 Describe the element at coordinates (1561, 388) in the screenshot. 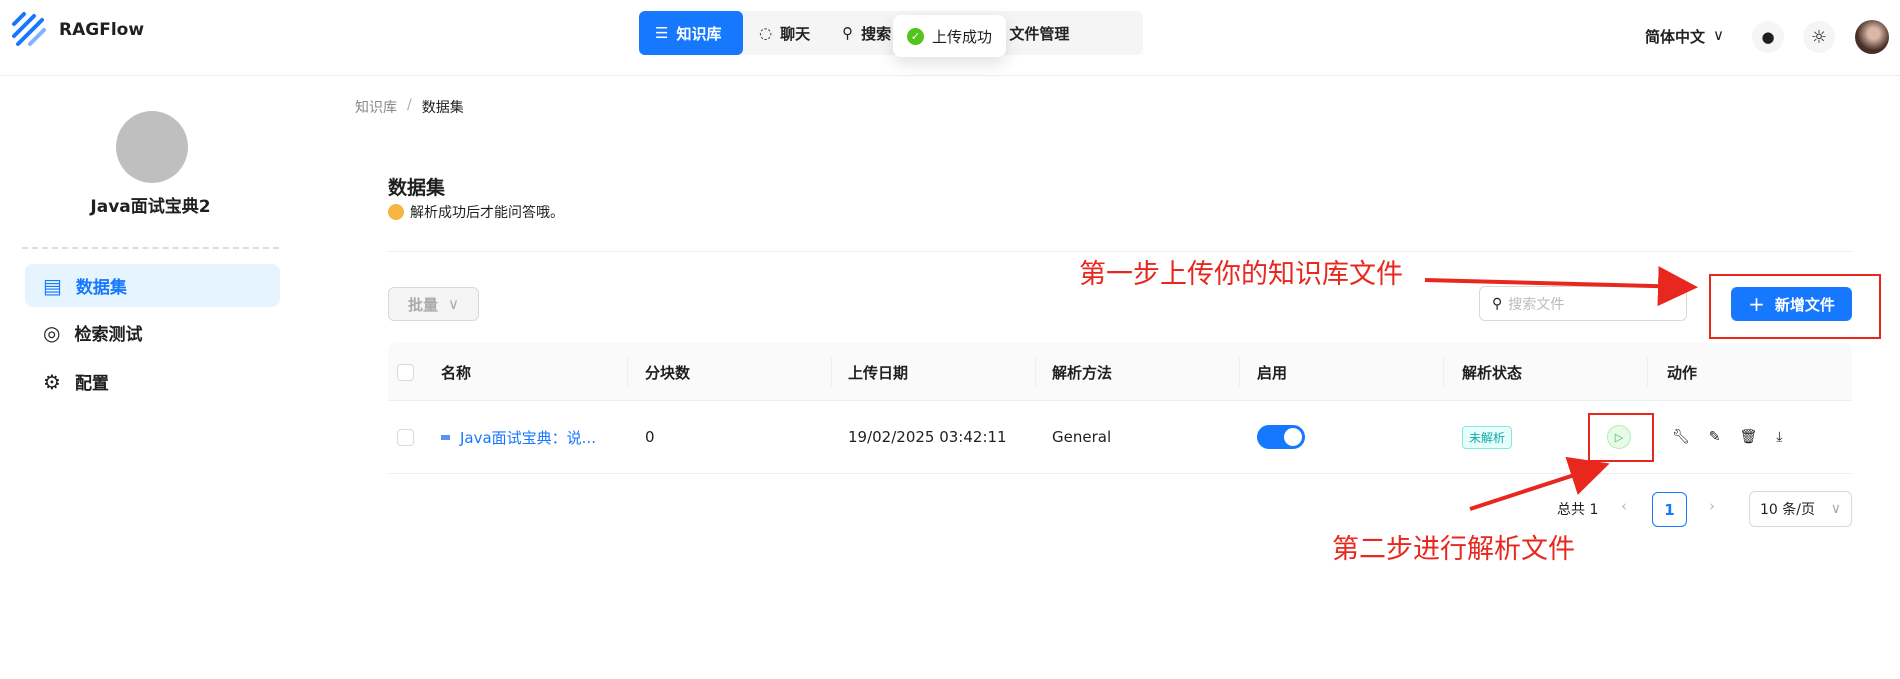

I see `annotation-arrows` at that location.